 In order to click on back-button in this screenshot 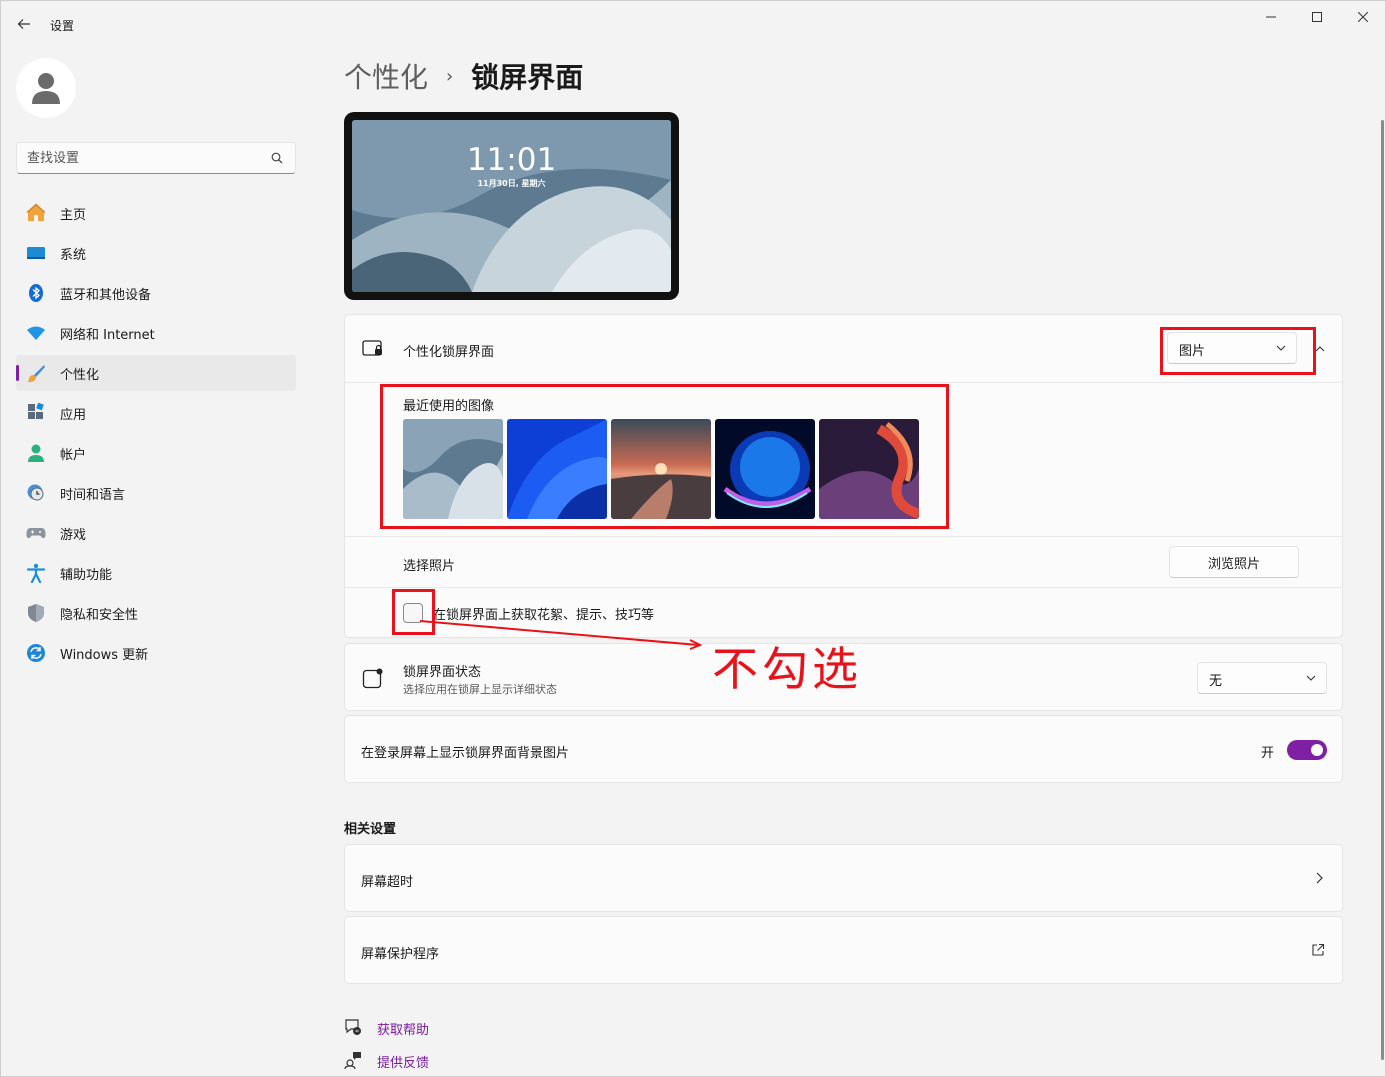, I will do `click(24, 24)`.